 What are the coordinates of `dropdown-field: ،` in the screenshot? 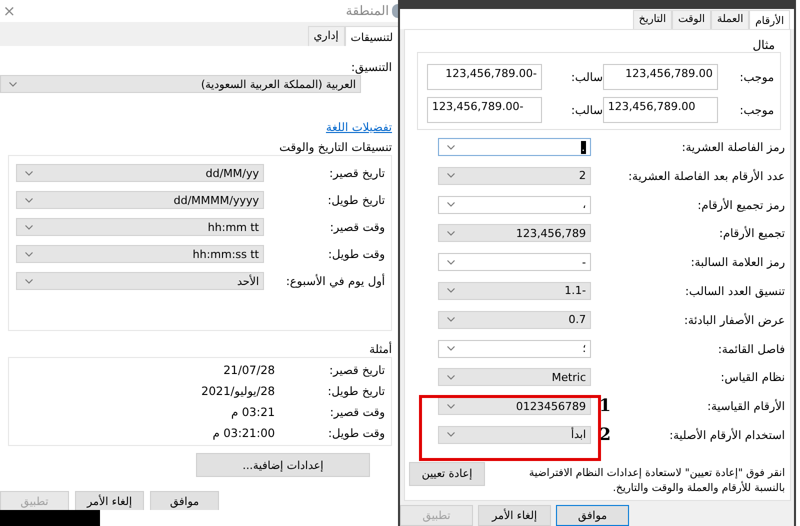 It's located at (514, 205).